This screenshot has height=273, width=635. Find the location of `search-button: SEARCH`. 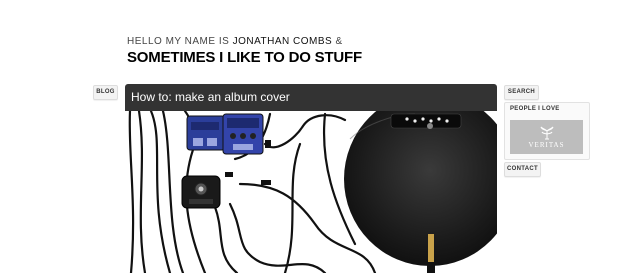

search-button: SEARCH is located at coordinates (521, 92).